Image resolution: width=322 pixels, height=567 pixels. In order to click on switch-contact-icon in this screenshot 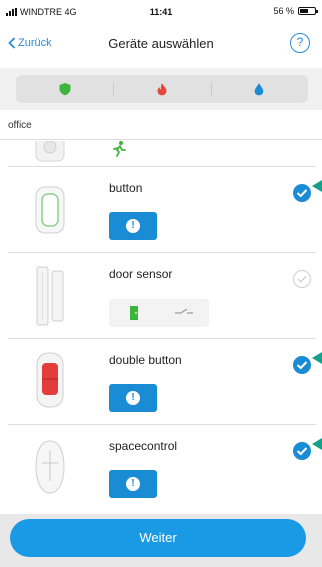, I will do `click(184, 311)`.